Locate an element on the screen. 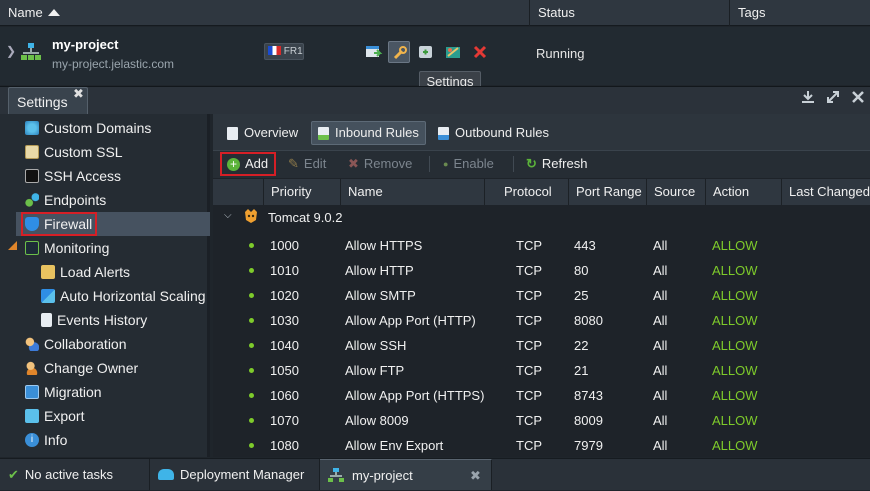 Image resolution: width=870 pixels, height=491 pixels. cloud-upload-icon is located at coordinates (166, 474).